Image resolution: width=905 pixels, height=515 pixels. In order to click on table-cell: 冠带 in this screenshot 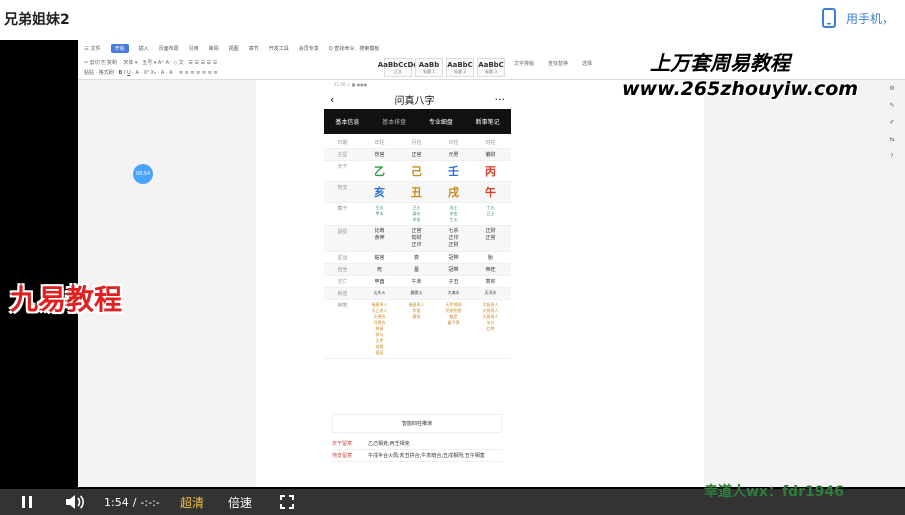, I will do `click(453, 258)`.